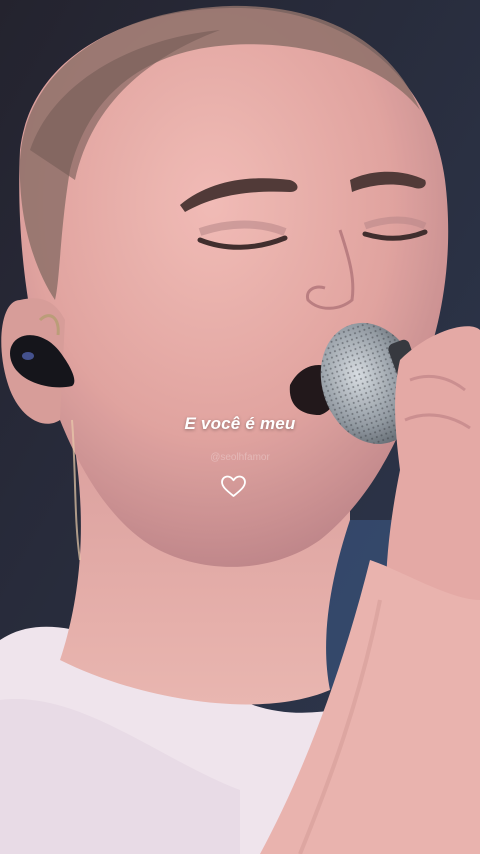  Describe the element at coordinates (240, 423) in the screenshot. I see `lyric-caption: E você é meu` at that location.